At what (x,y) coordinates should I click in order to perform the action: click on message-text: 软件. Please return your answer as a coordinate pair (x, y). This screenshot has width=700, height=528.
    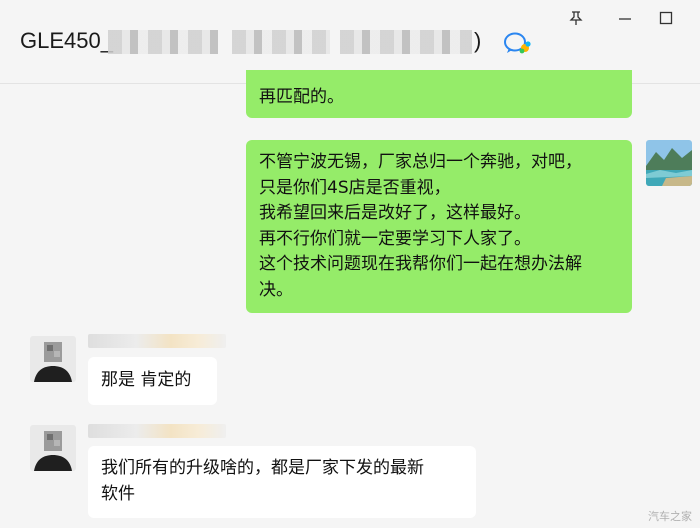
    Looking at the image, I should click on (118, 493).